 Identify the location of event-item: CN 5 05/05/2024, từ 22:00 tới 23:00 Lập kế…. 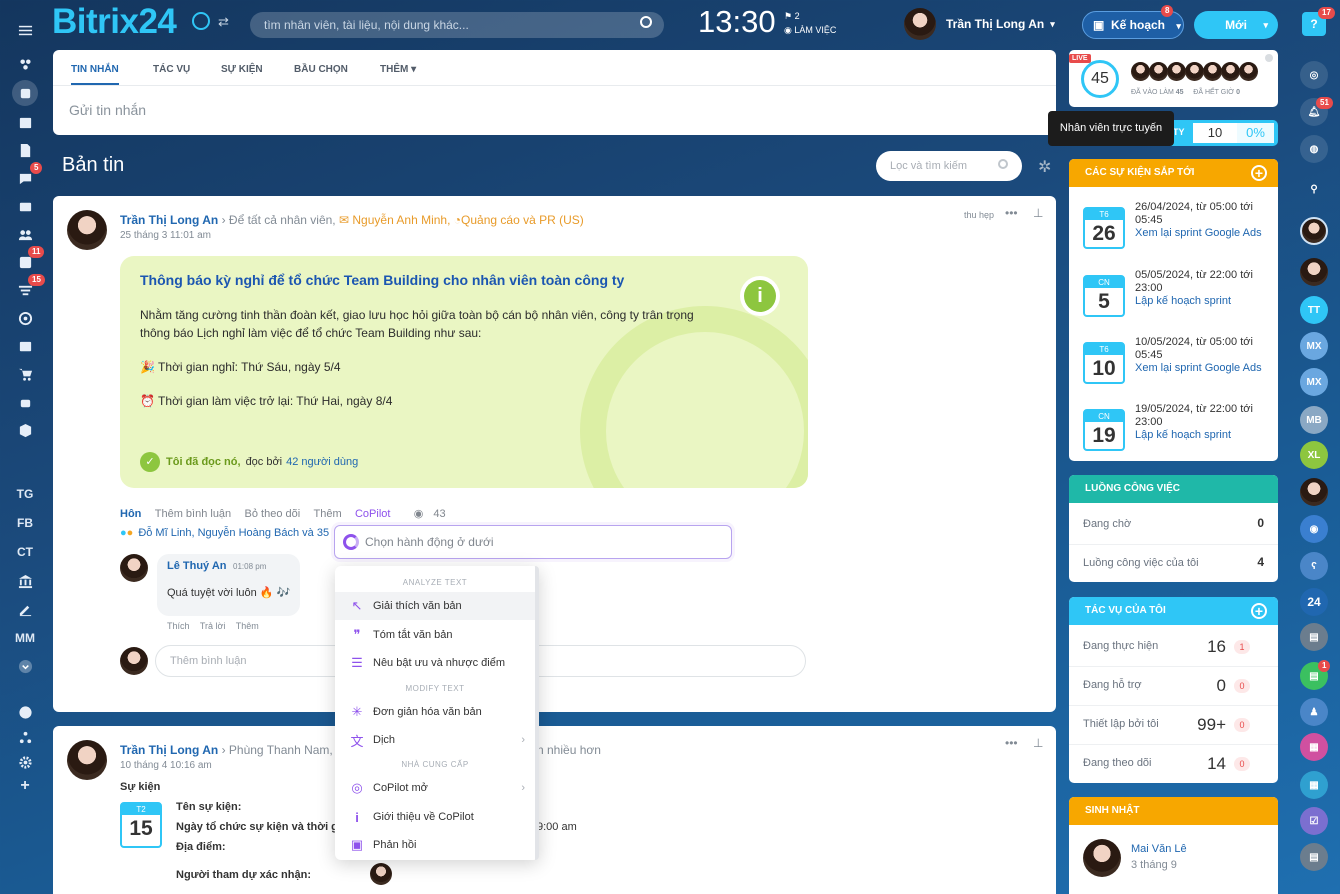
(1178, 299).